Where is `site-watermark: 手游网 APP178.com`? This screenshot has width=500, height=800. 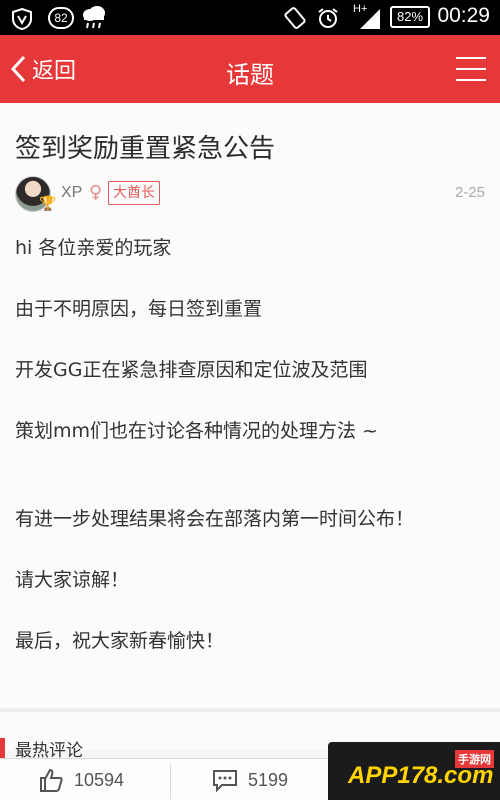
site-watermark: 手游网 APP178.com is located at coordinates (414, 771).